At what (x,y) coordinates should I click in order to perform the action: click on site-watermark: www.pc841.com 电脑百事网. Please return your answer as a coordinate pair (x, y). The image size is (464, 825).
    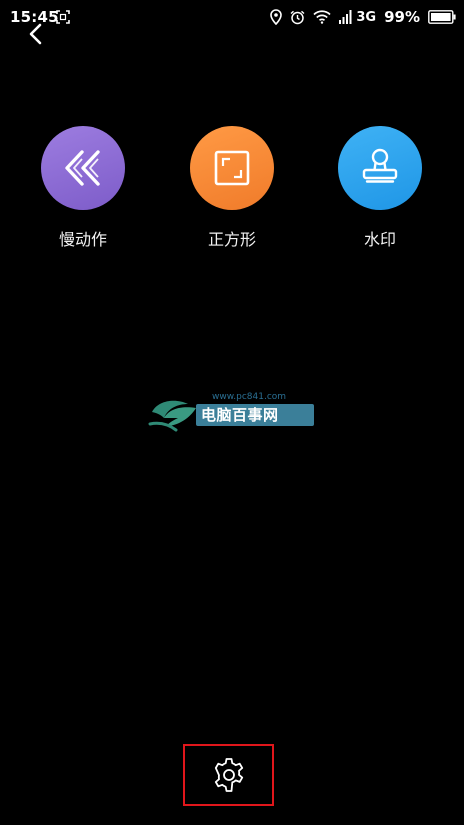
    Looking at the image, I should click on (232, 414).